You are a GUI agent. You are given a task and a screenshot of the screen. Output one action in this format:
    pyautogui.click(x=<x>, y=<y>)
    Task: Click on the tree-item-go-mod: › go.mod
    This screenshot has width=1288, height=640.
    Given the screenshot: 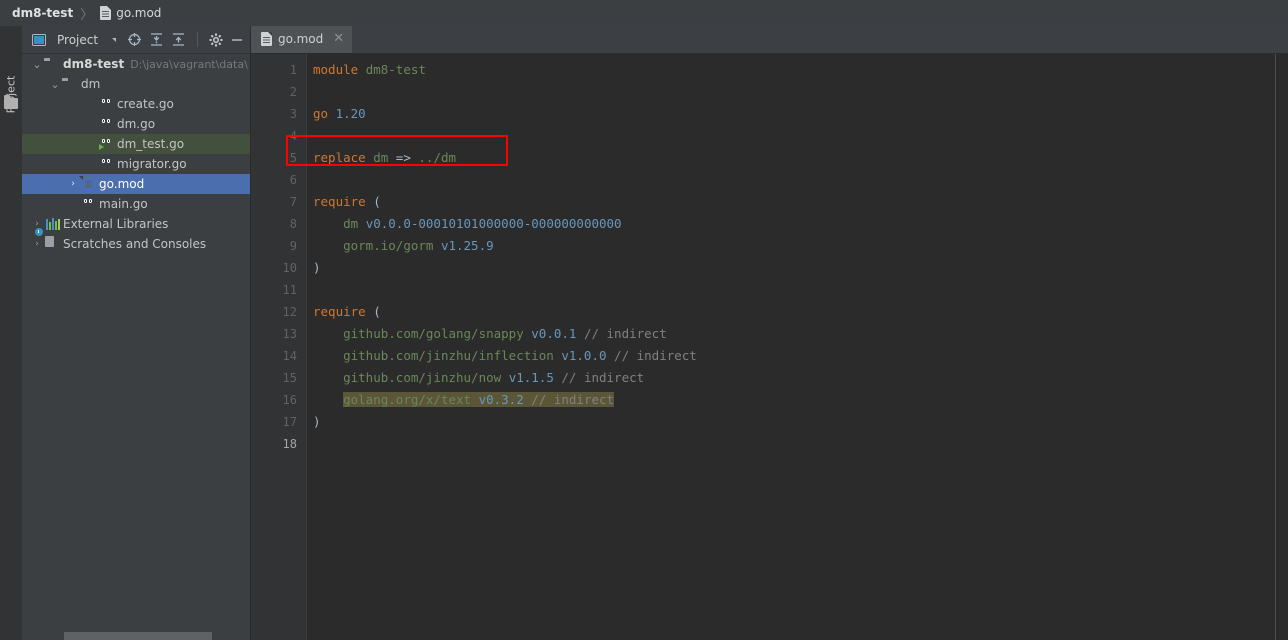 What is the action you would take?
    pyautogui.click(x=136, y=184)
    